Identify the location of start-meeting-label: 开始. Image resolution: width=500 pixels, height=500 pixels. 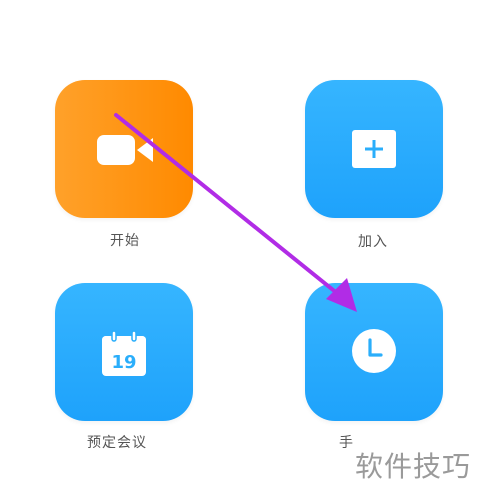
(125, 241).